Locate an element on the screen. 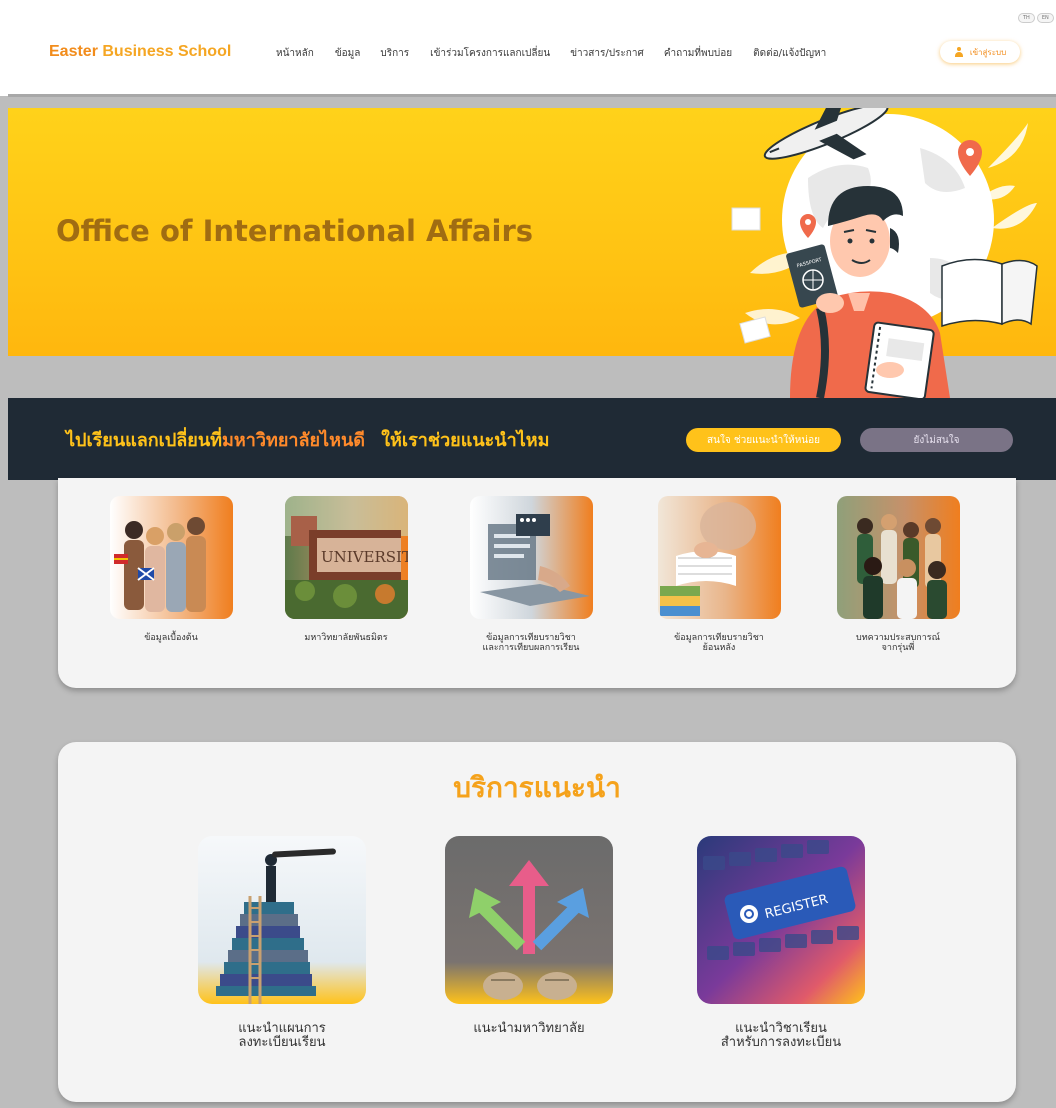  service-university: แนะนำมหาวิทยาลัย is located at coordinates (529, 936).